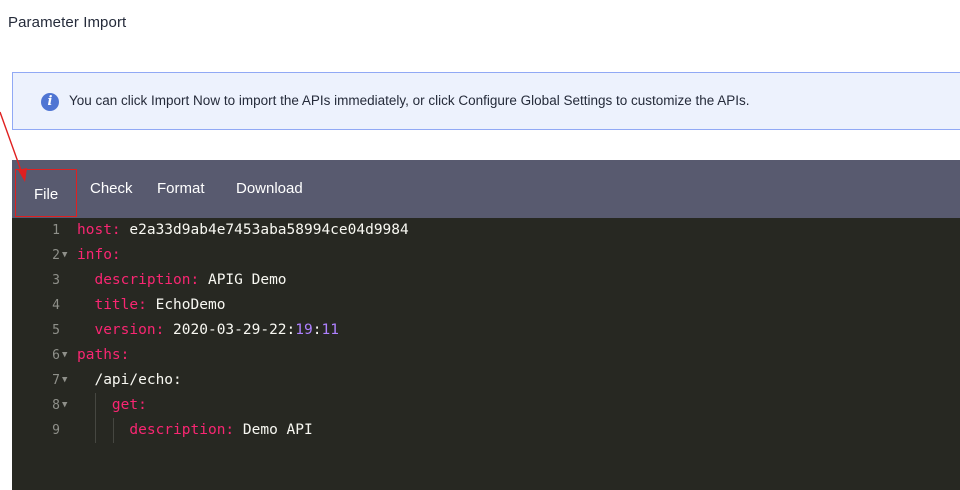 The width and height of the screenshot is (960, 490). I want to click on download-button: Download, so click(269, 188).